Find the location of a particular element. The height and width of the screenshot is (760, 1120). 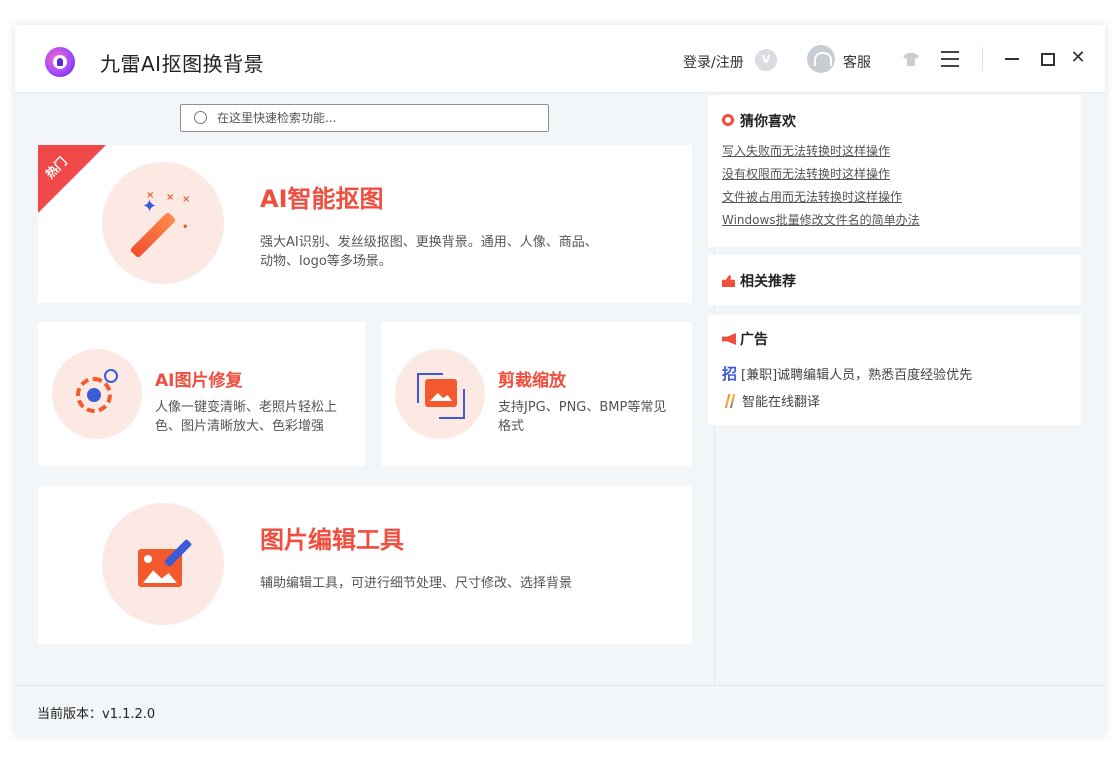

ad-label: [兼职]诚聘编辑人员，熟悉百度经验优先 is located at coordinates (857, 375).